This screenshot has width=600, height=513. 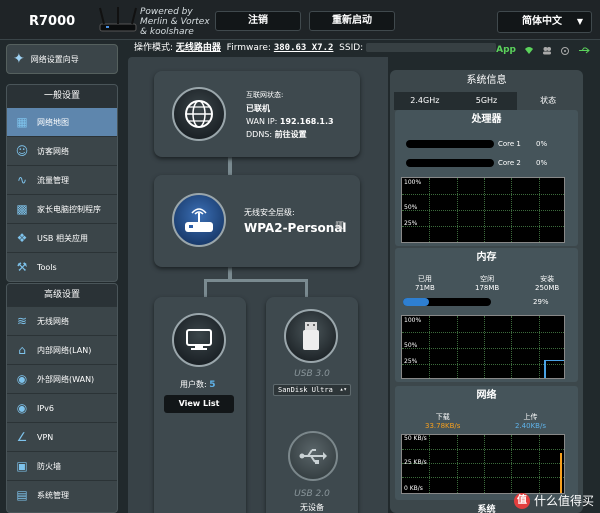 What do you see at coordinates (166, 12) in the screenshot?
I see `powered-line-1: Powered by` at bounding box center [166, 12].